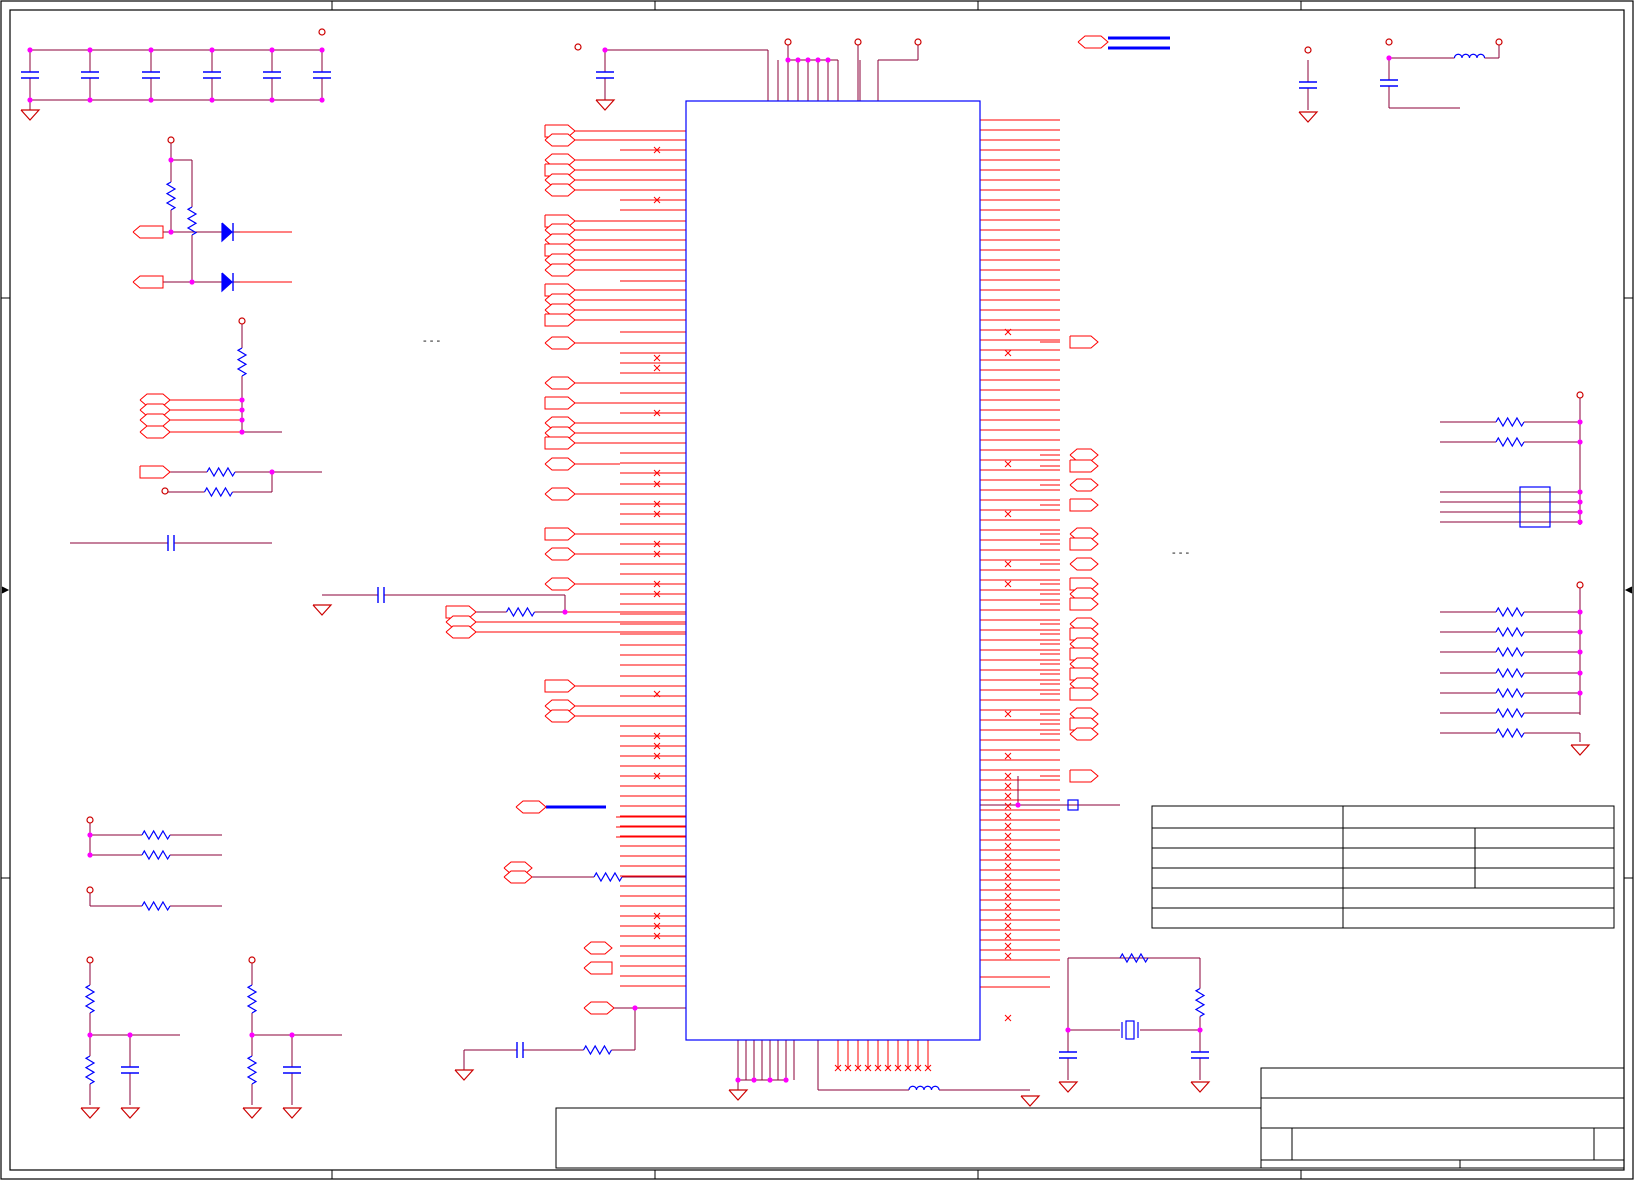 This screenshot has width=1634, height=1180. I want to click on main-ic-body, so click(833, 570).